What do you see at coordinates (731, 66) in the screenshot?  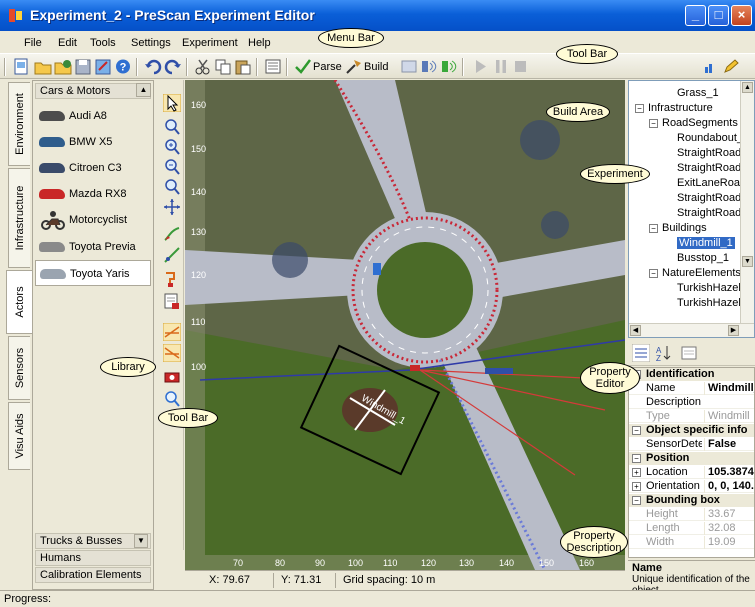 I see `edit-icon` at bounding box center [731, 66].